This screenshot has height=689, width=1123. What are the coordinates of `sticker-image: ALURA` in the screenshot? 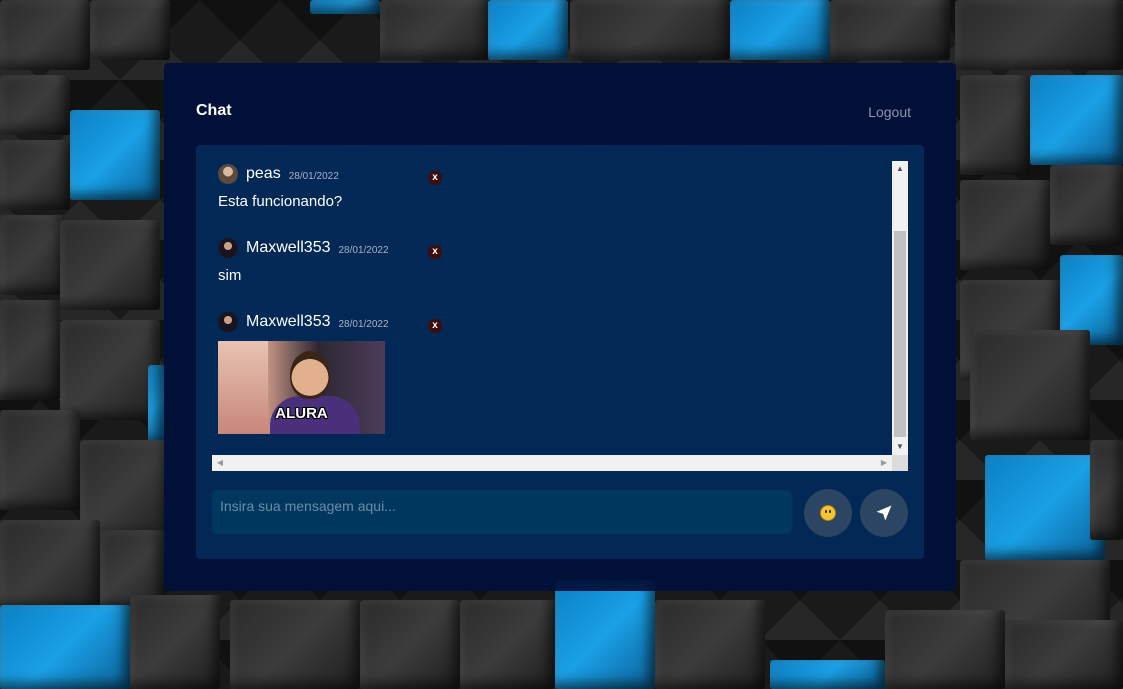 It's located at (301, 387).